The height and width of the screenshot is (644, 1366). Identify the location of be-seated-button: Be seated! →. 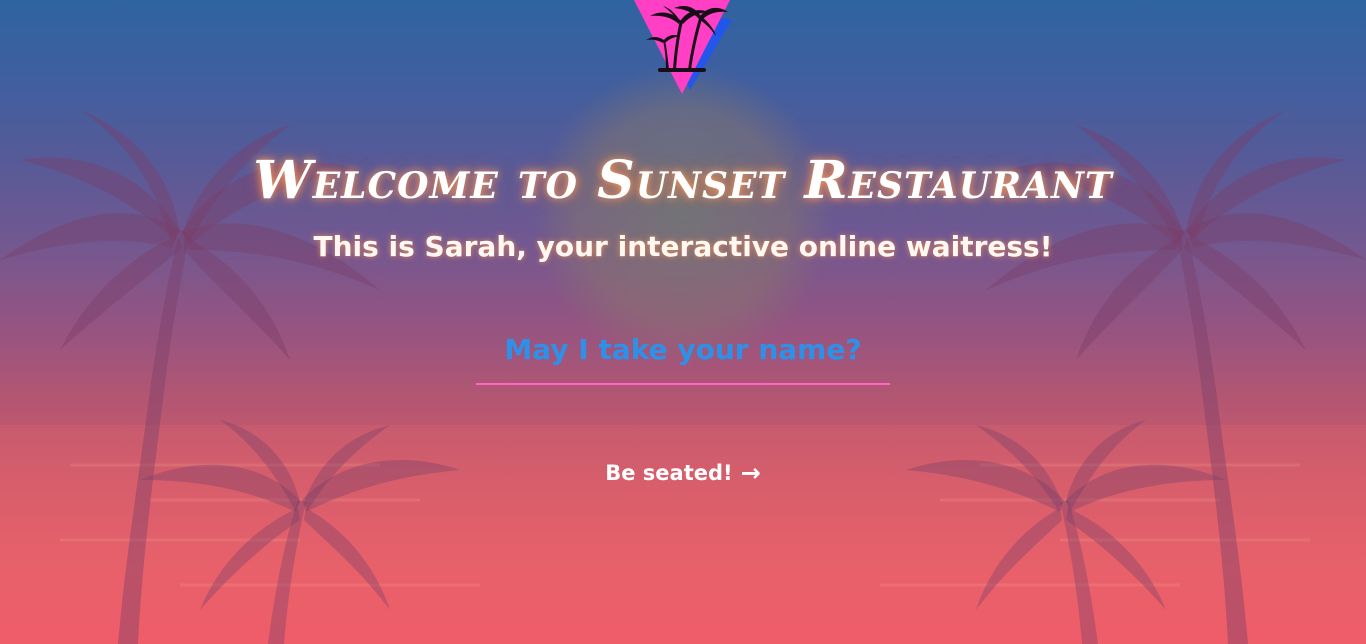
(683, 473).